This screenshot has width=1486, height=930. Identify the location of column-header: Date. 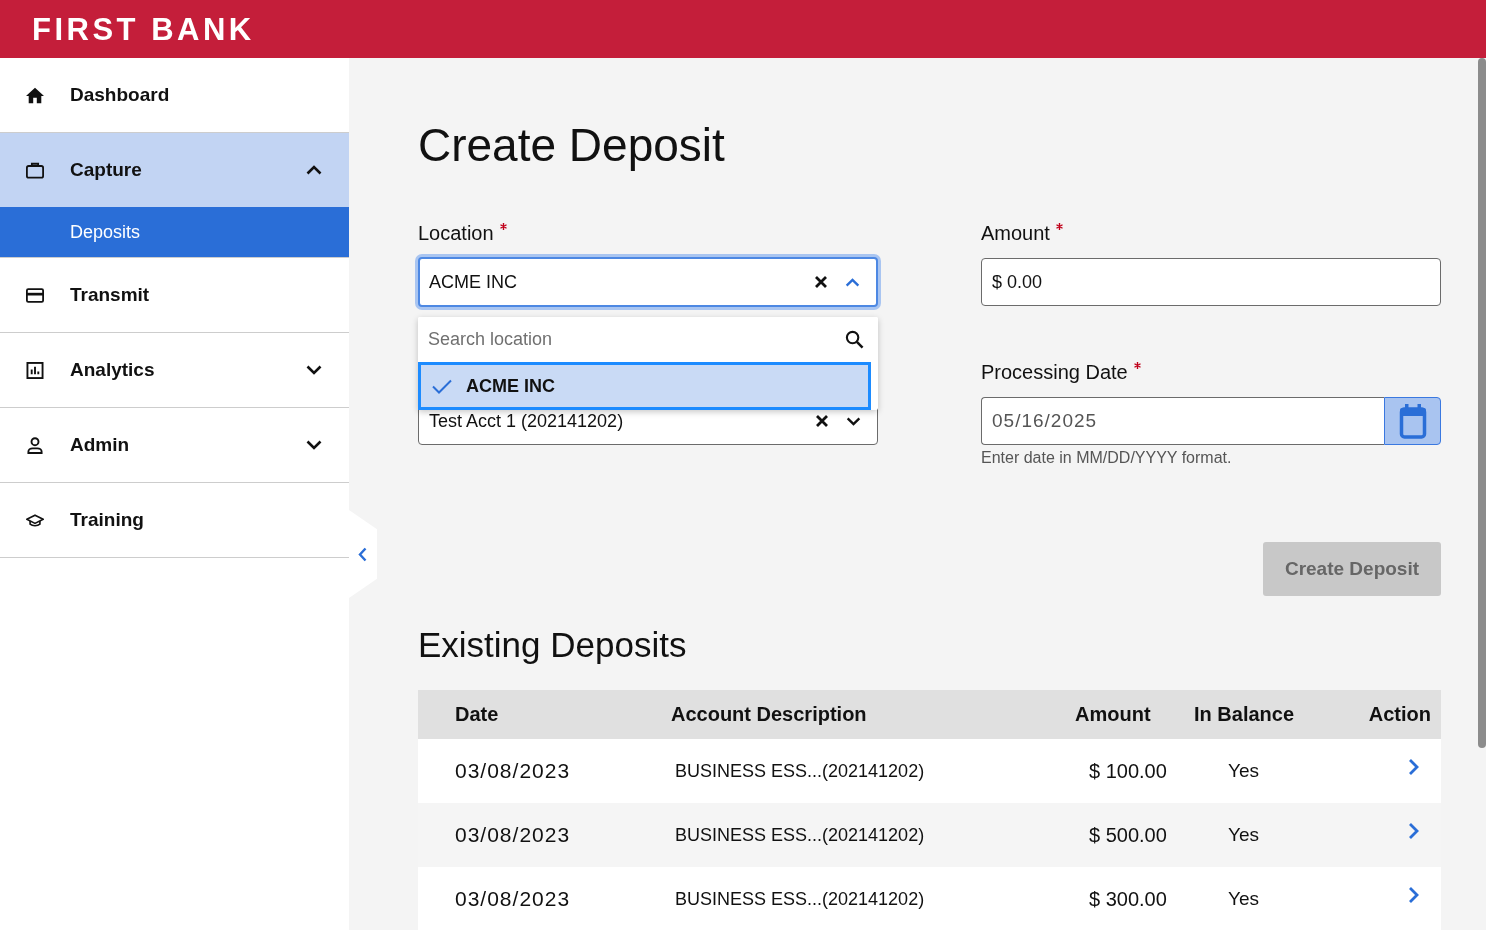
(477, 714).